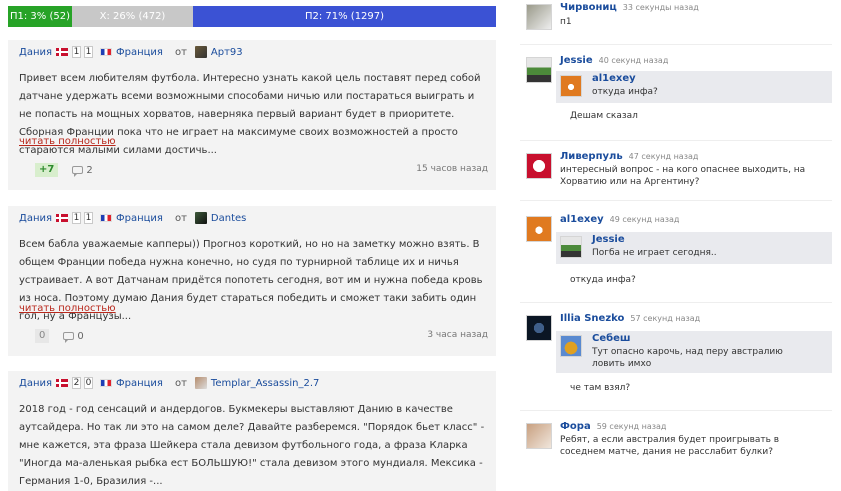 The height and width of the screenshot is (491, 841). What do you see at coordinates (582, 219) in the screenshot?
I see `chat-username: al1exey` at bounding box center [582, 219].